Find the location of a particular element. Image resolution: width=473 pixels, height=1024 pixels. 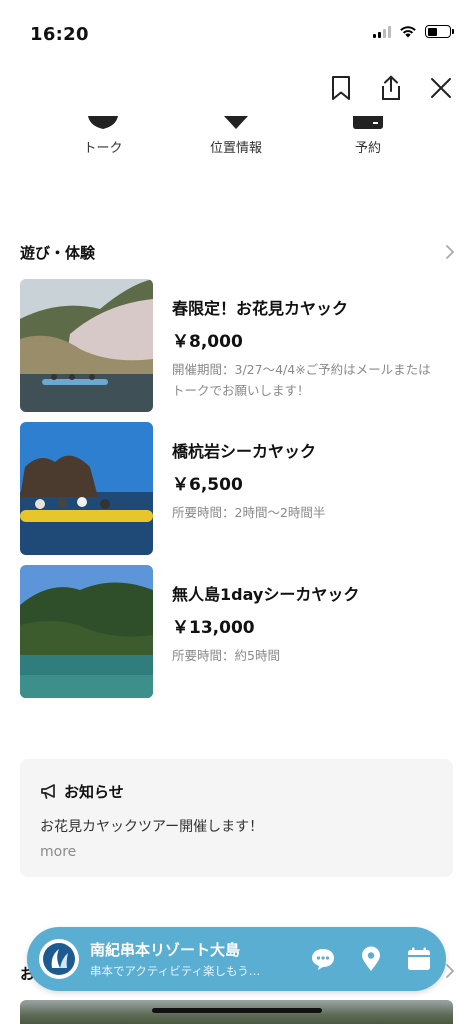

activity-price: ￥8,000 is located at coordinates (207, 342).